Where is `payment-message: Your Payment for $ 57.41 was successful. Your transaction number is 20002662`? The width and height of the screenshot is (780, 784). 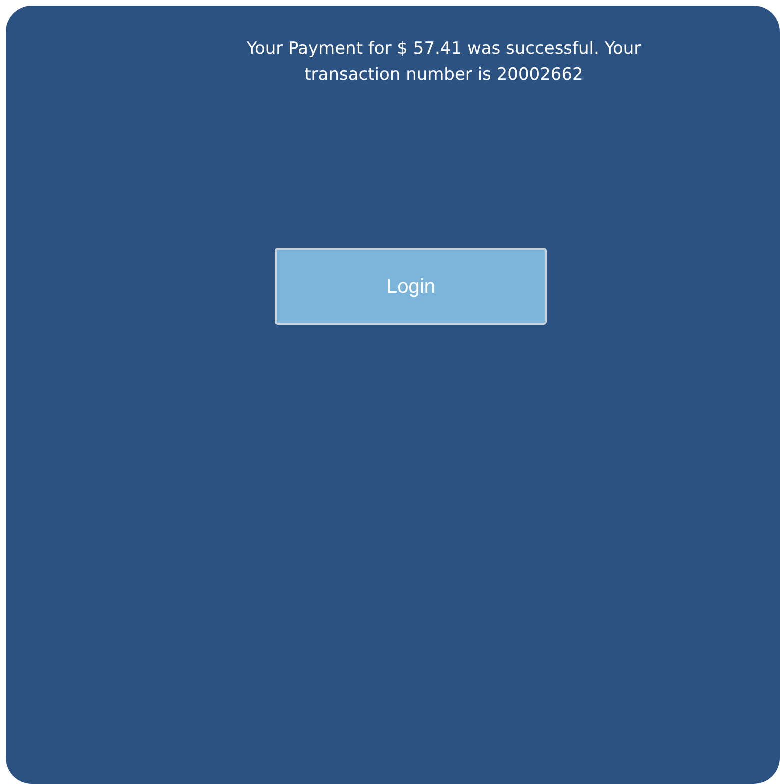
payment-message: Your Payment for $ 57.41 was successful. Your transaction number is 20002662 is located at coordinates (444, 62).